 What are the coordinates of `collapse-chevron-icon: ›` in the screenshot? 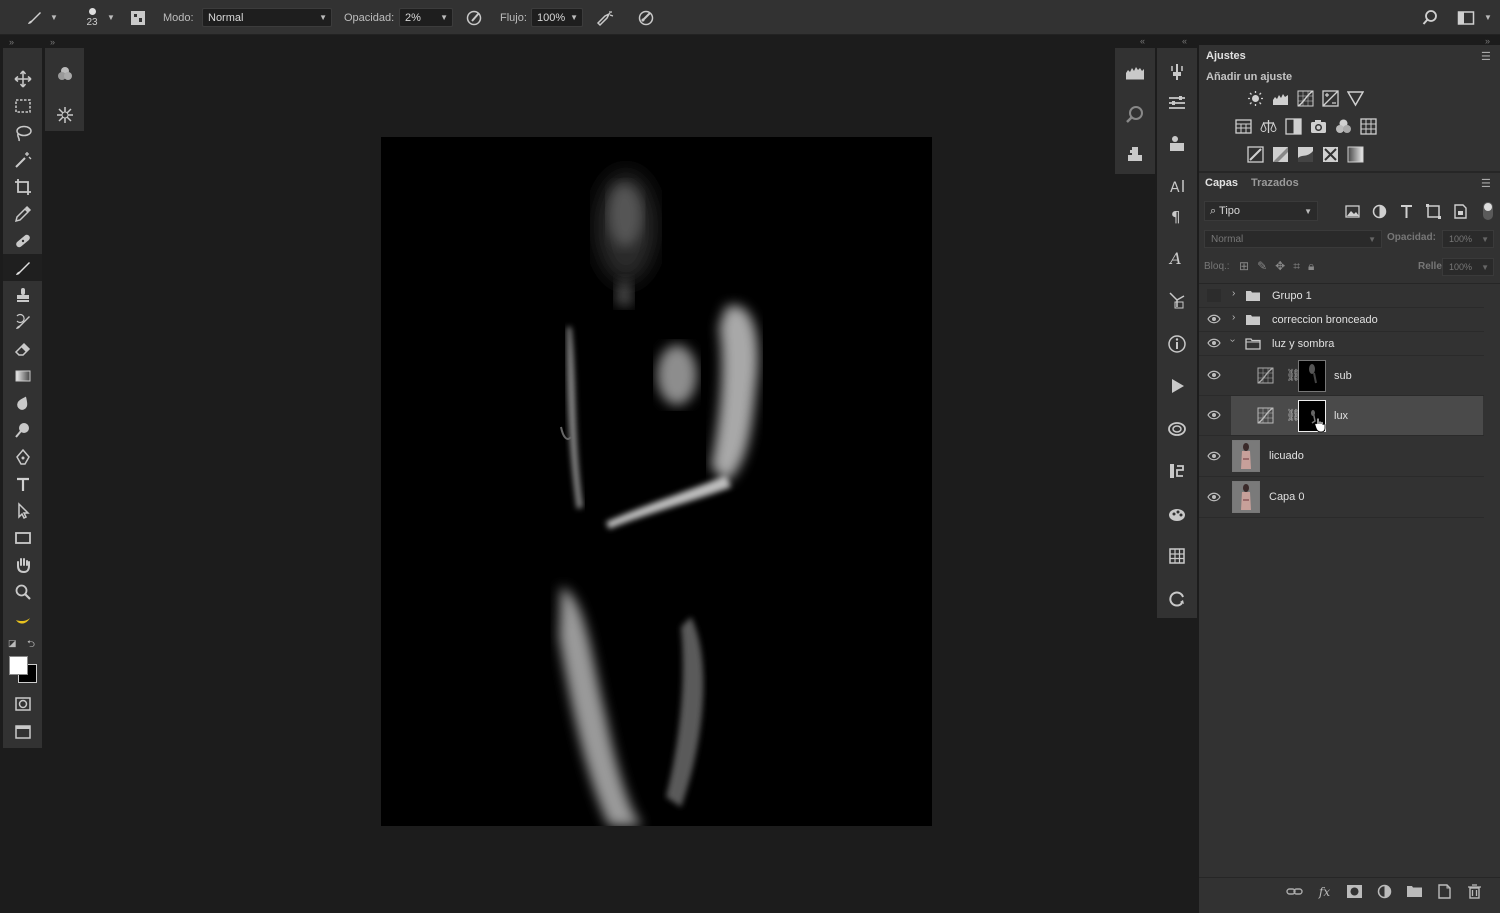 It's located at (1232, 340).